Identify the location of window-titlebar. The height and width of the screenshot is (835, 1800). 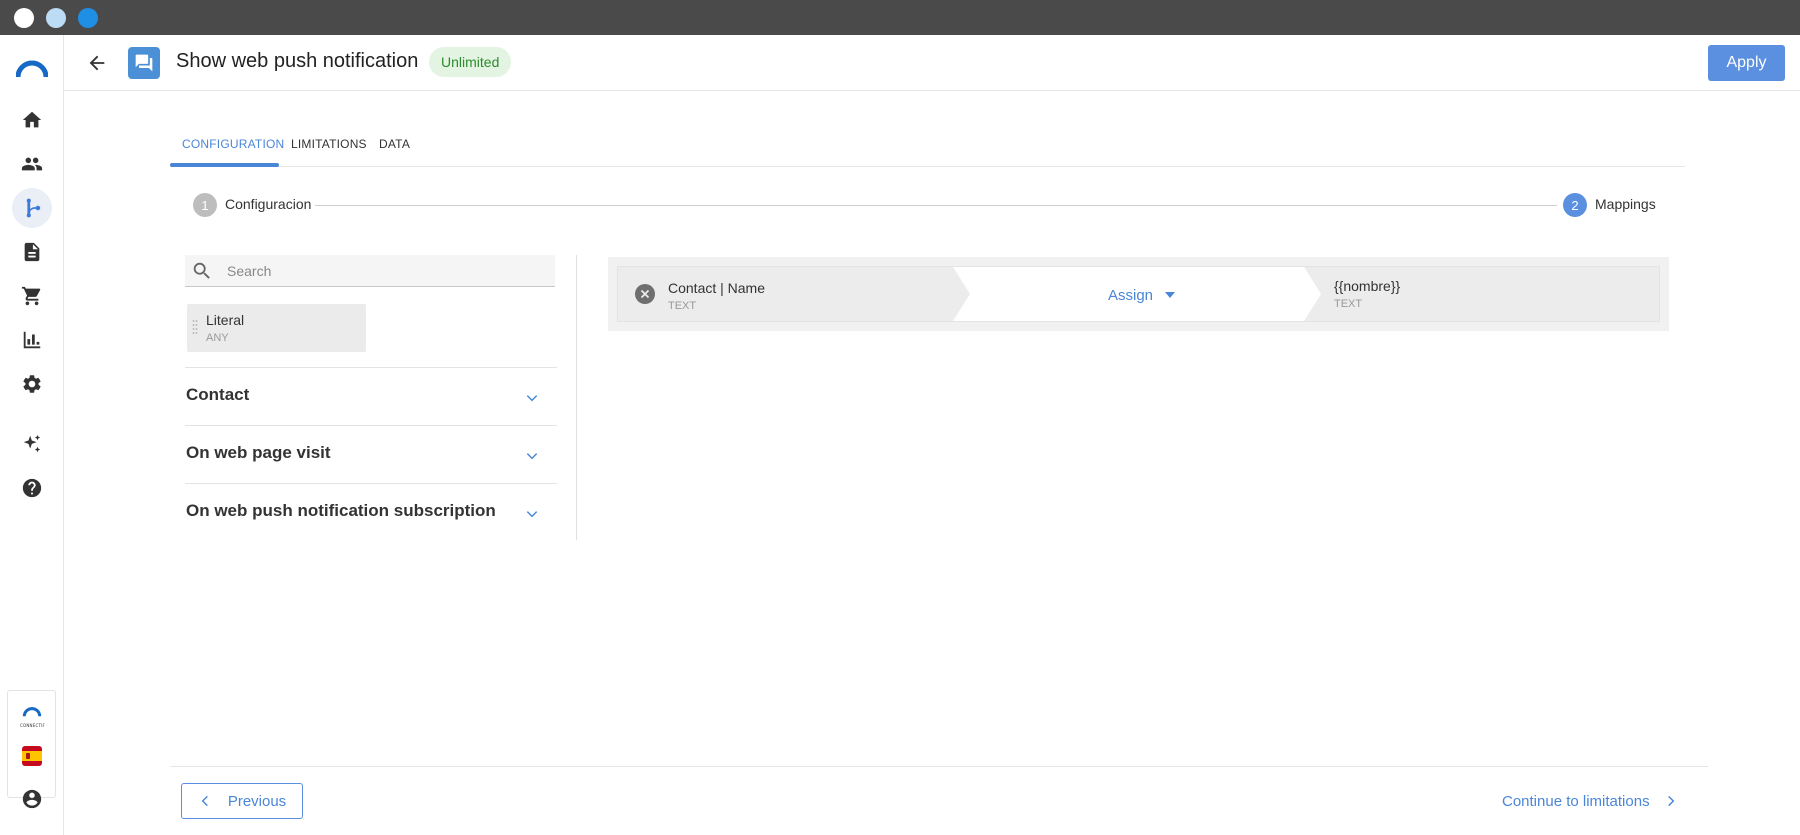
(900, 17).